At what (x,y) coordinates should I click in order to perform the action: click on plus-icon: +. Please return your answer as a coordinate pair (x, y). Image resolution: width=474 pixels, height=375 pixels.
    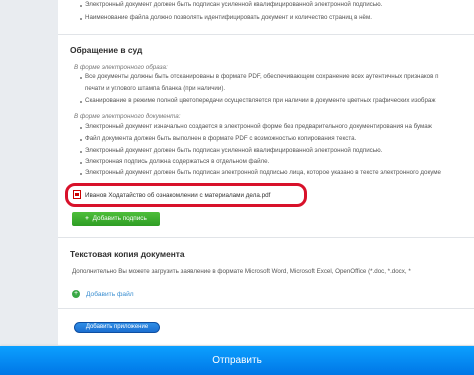
    Looking at the image, I should click on (87, 218).